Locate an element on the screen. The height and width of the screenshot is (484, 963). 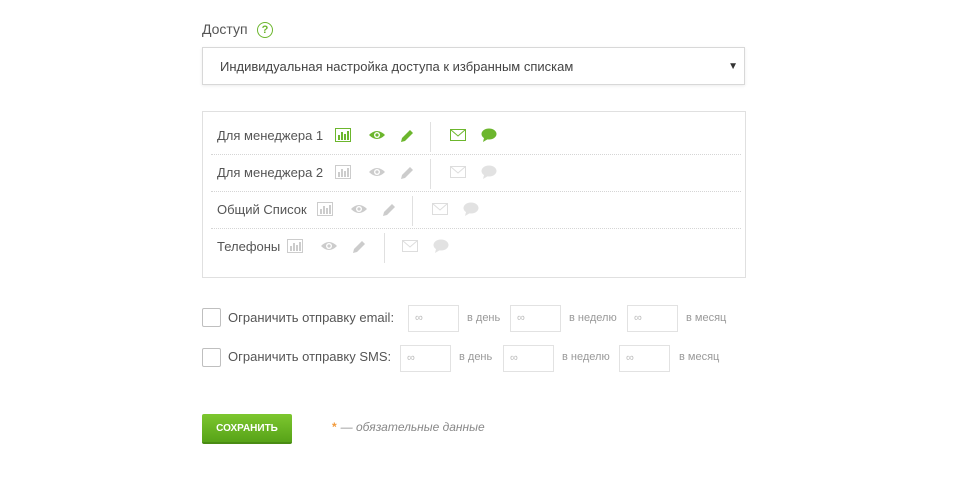
list-row-common: Общий Список is located at coordinates (476, 210).